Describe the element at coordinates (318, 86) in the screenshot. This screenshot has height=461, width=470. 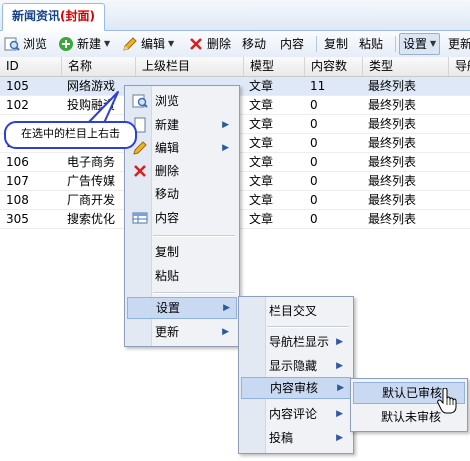
I see `cell-count: 11` at that location.